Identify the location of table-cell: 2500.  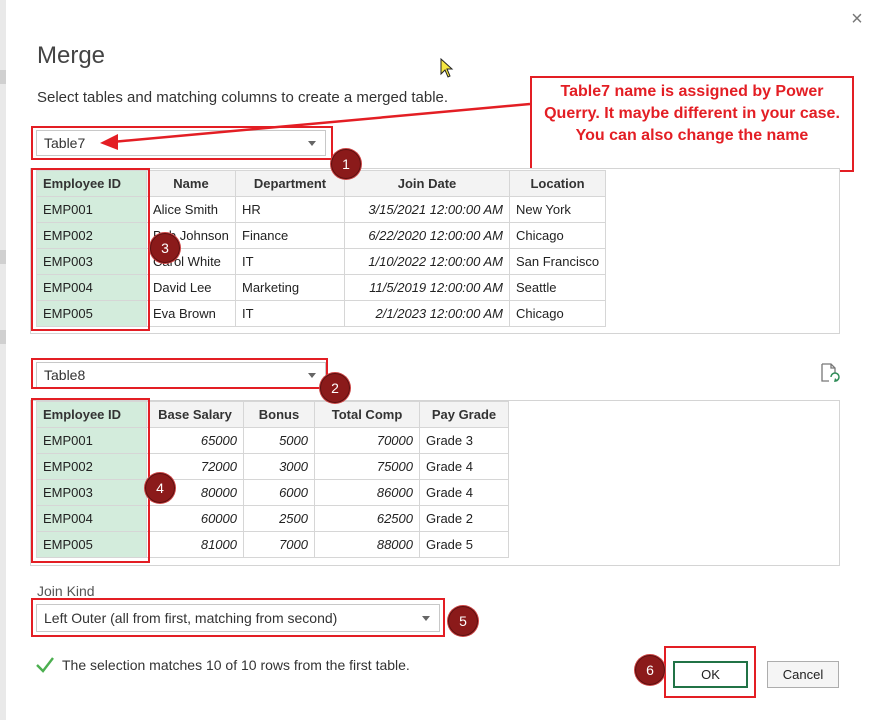
(279, 518).